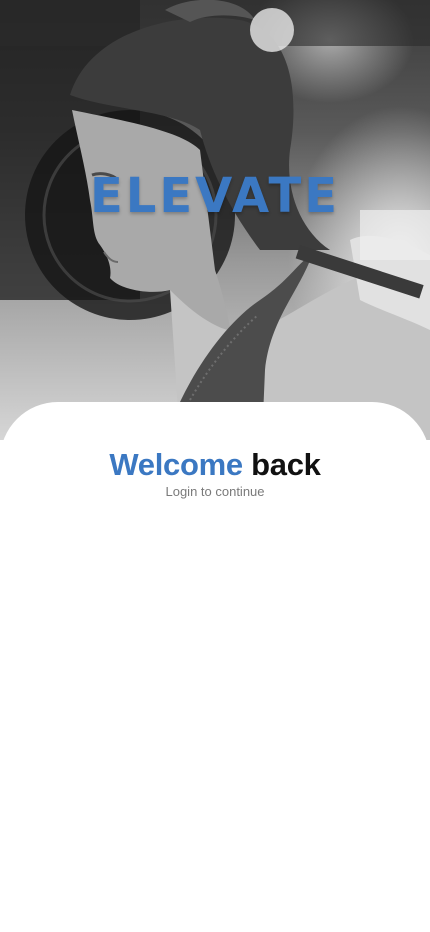 Image resolution: width=430 pixels, height=932 pixels. I want to click on welcome-title-rest: back, so click(286, 464).